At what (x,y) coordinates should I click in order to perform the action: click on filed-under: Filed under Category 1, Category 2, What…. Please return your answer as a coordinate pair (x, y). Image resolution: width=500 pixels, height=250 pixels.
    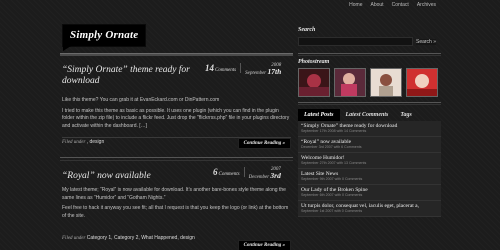
    Looking at the image, I should click on (128, 238).